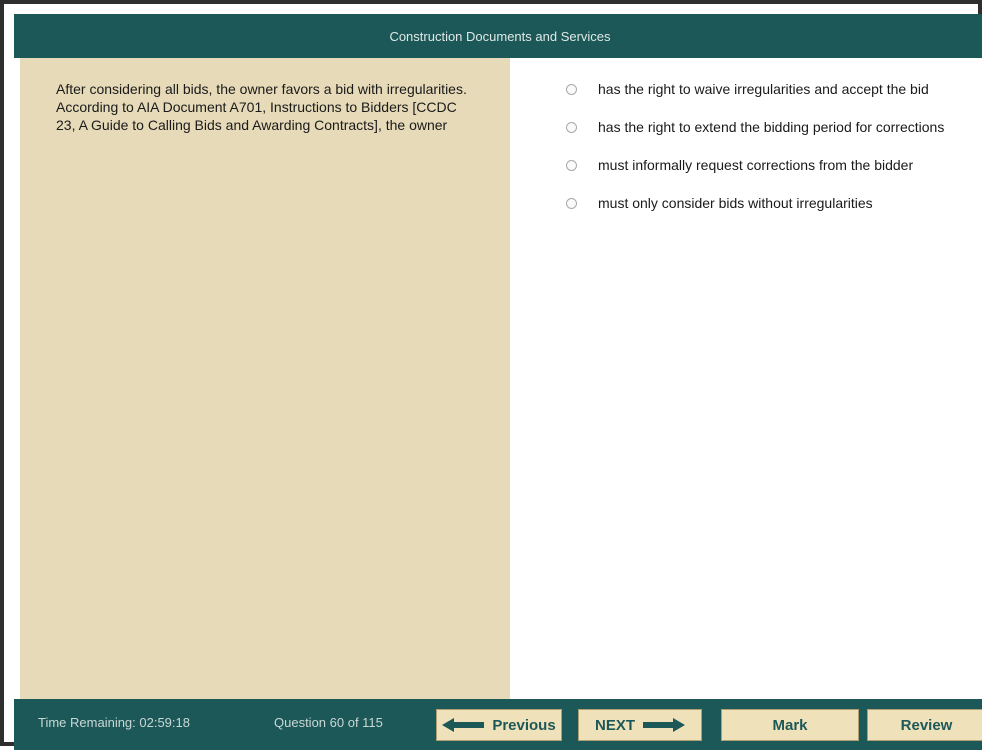 The image size is (982, 750). Describe the element at coordinates (614, 725) in the screenshot. I see `next-label: NEXT` at that location.